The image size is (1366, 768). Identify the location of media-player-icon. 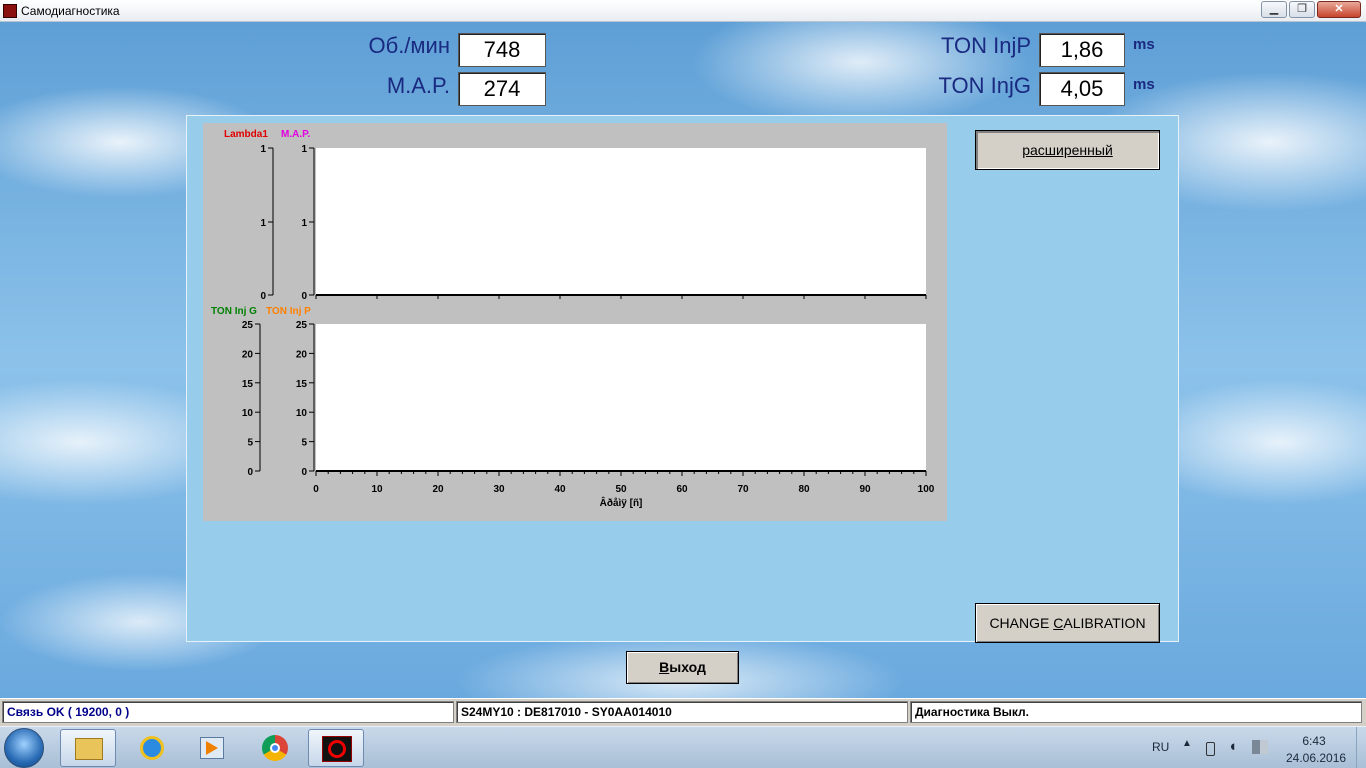
(212, 748).